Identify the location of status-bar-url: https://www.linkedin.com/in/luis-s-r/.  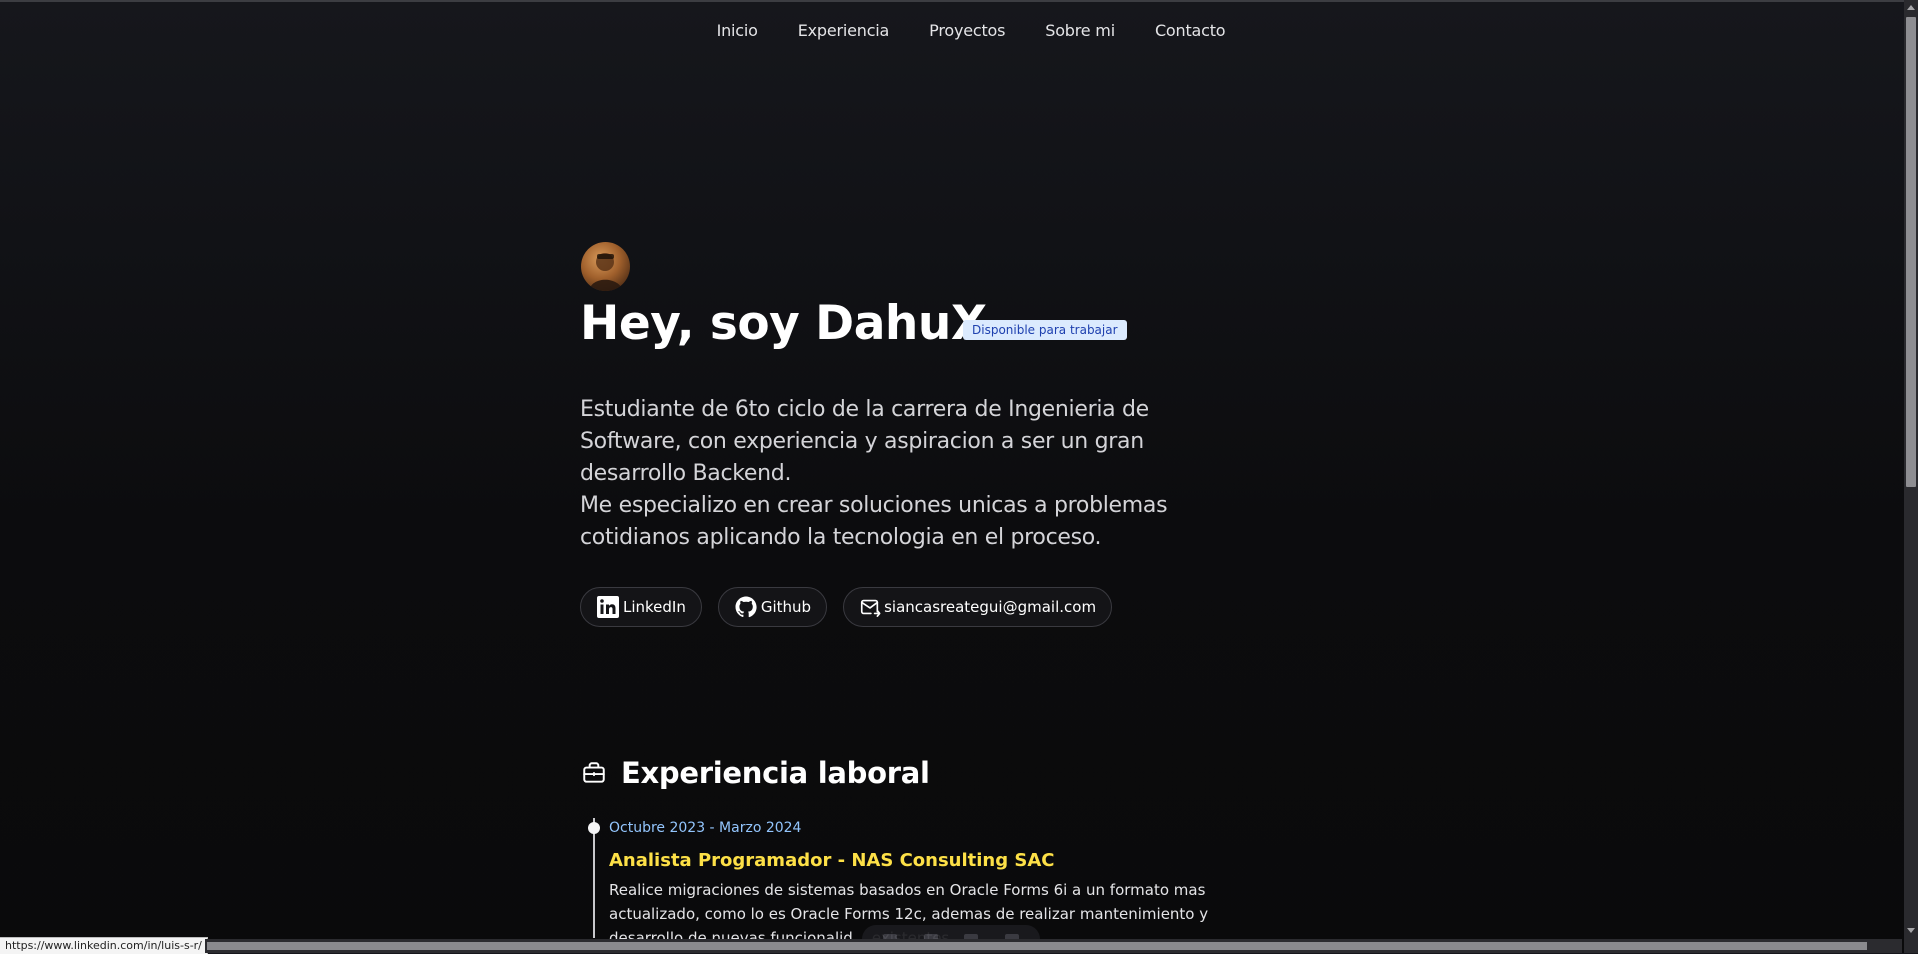
(104, 945).